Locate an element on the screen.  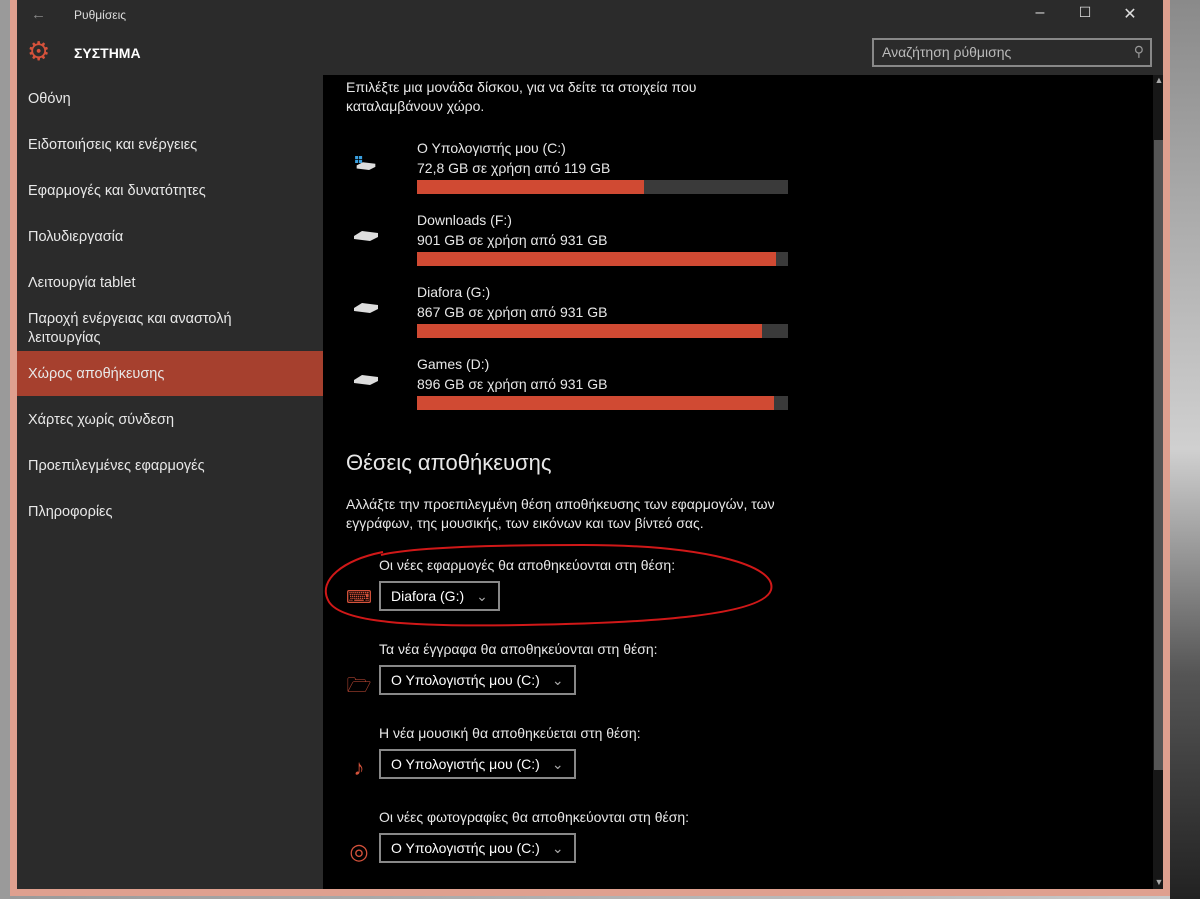
back-arrow-icon: ← is located at coordinates (38, 14).